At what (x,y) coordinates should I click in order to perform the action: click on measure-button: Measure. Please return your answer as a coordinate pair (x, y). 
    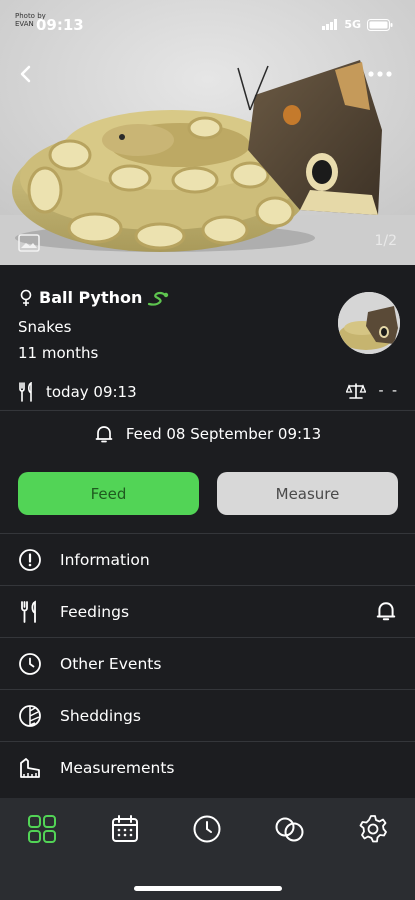
    Looking at the image, I should click on (307, 493).